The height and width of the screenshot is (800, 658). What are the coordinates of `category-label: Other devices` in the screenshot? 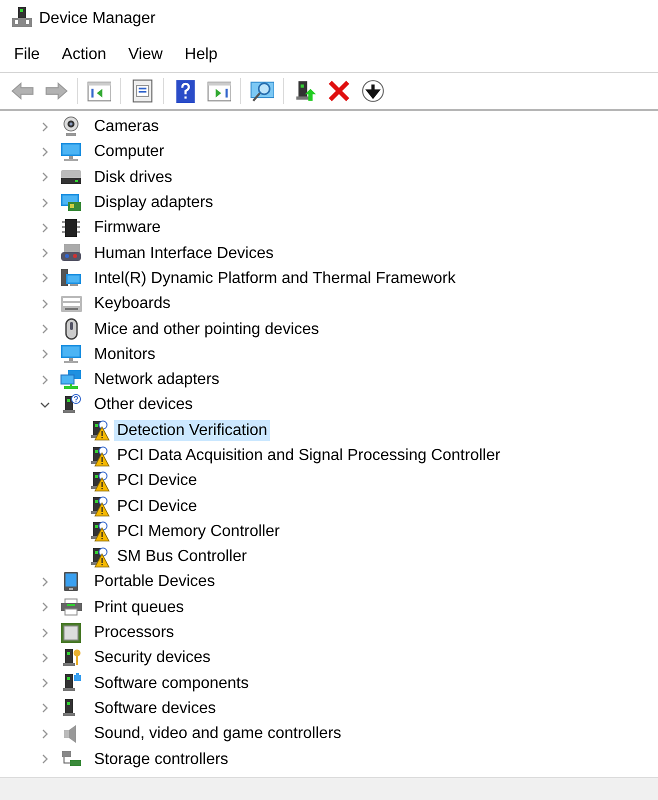 It's located at (143, 405).